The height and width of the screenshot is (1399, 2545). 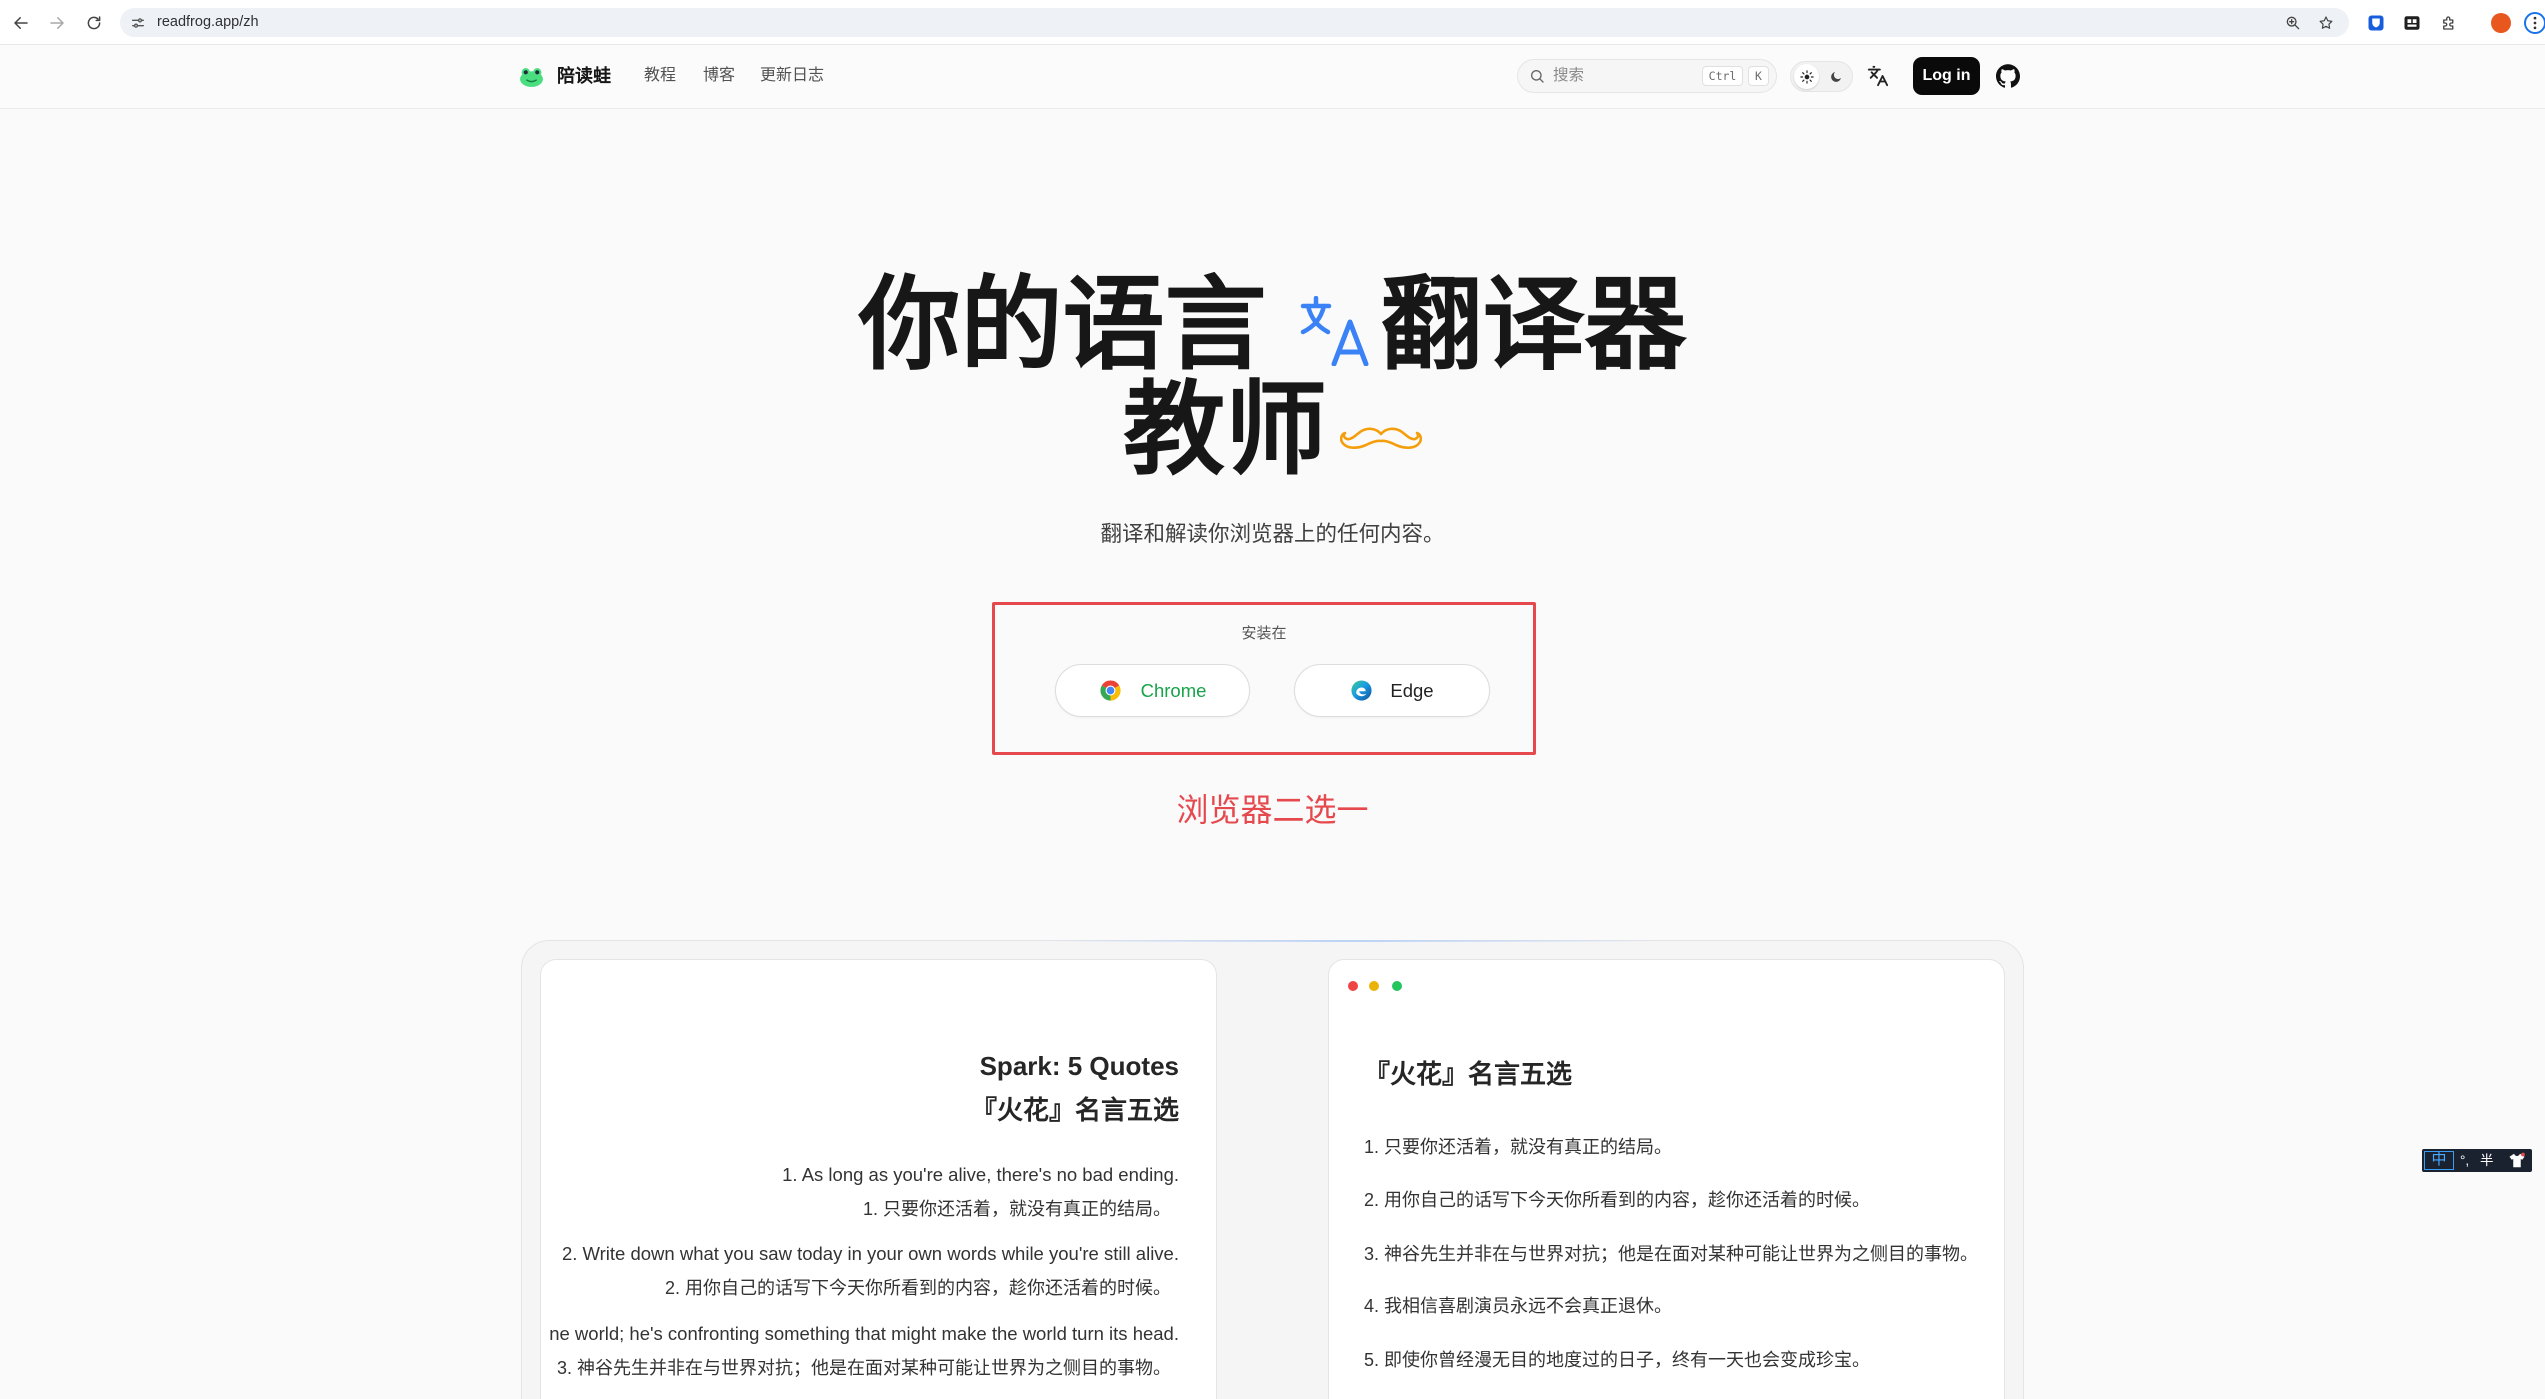 I want to click on site-header: 陪读蛙 教程 博客 更新日志 搜索 Ctrl K Log in, so click(x=1272, y=77).